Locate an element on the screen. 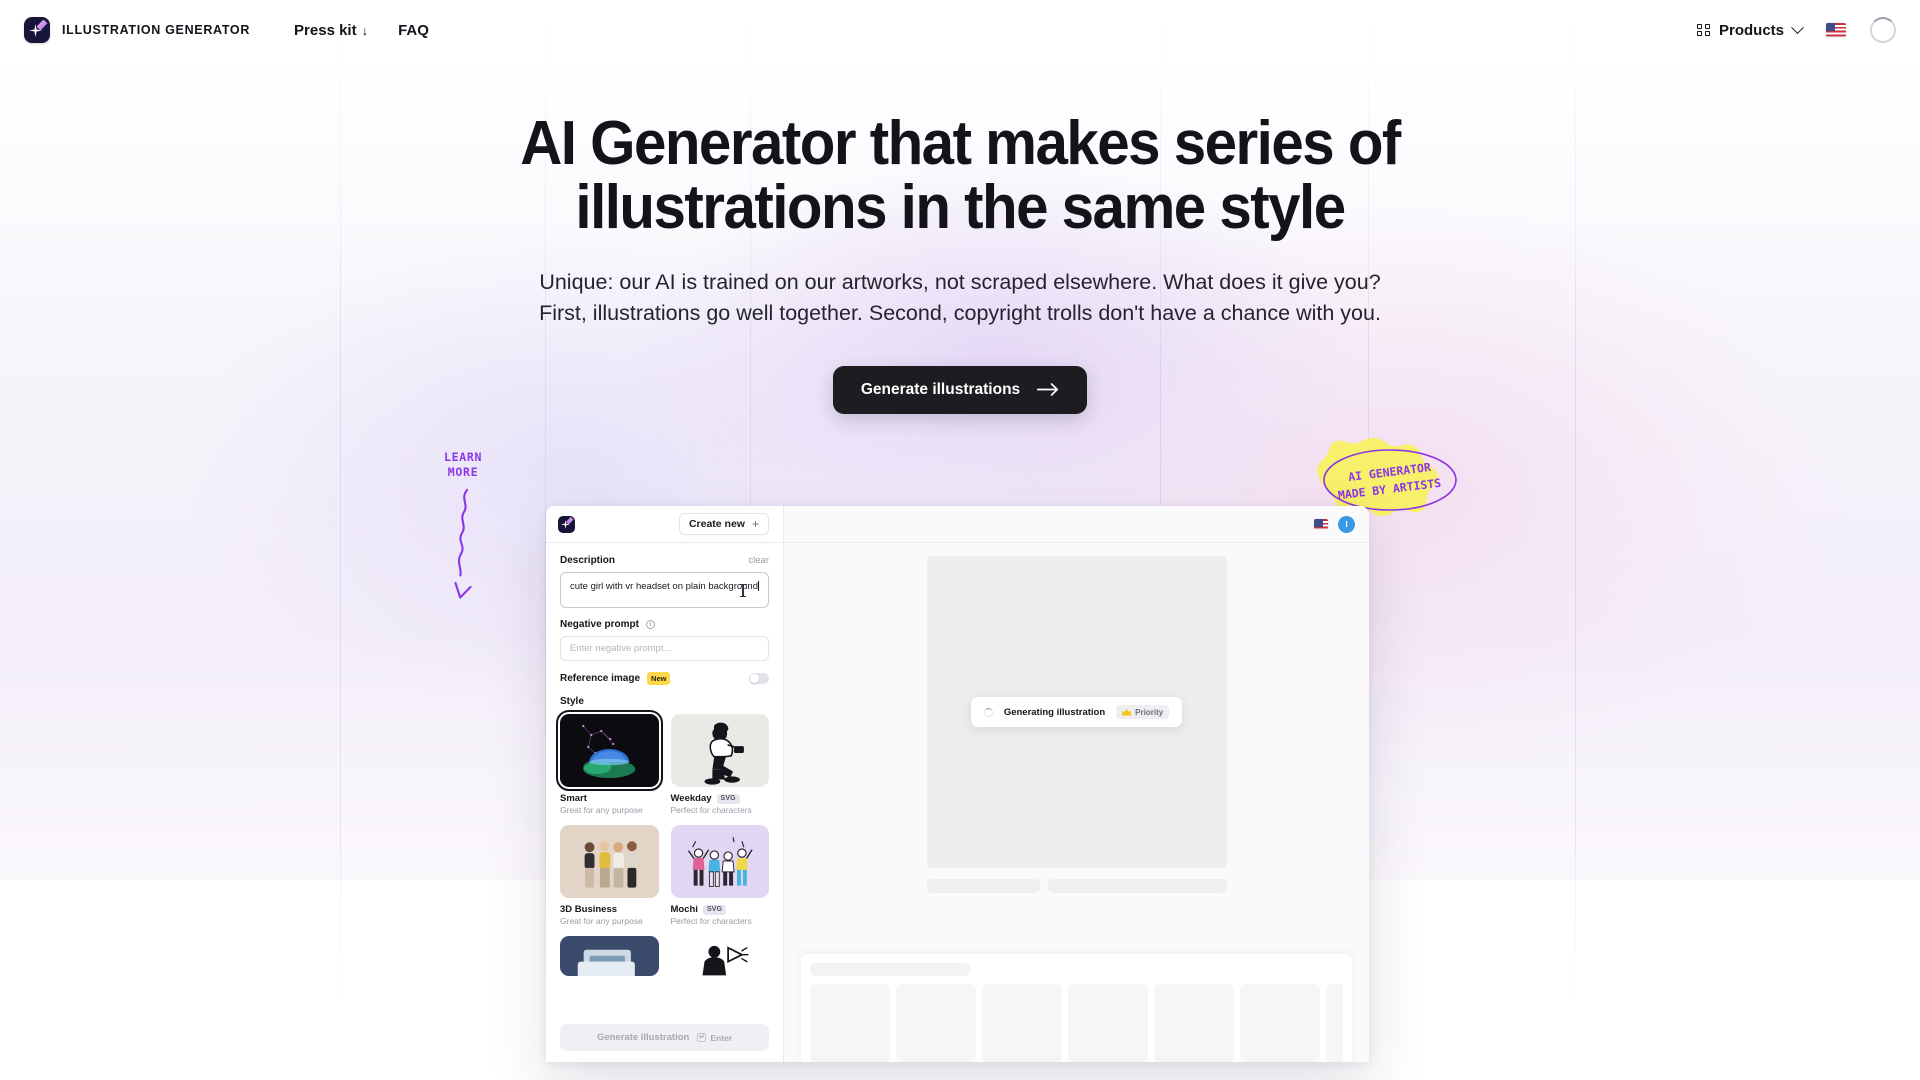 Image resolution: width=1920 pixels, height=1080 pixels. canvas-main: Generating illustration Priority is located at coordinates (1076, 748).